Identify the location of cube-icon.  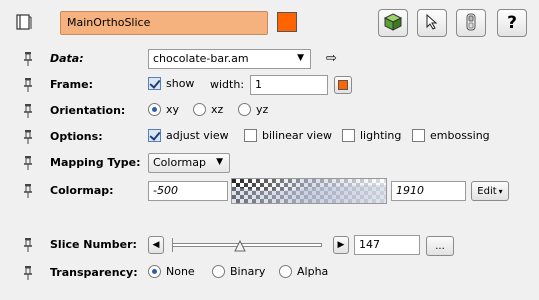
(393, 23).